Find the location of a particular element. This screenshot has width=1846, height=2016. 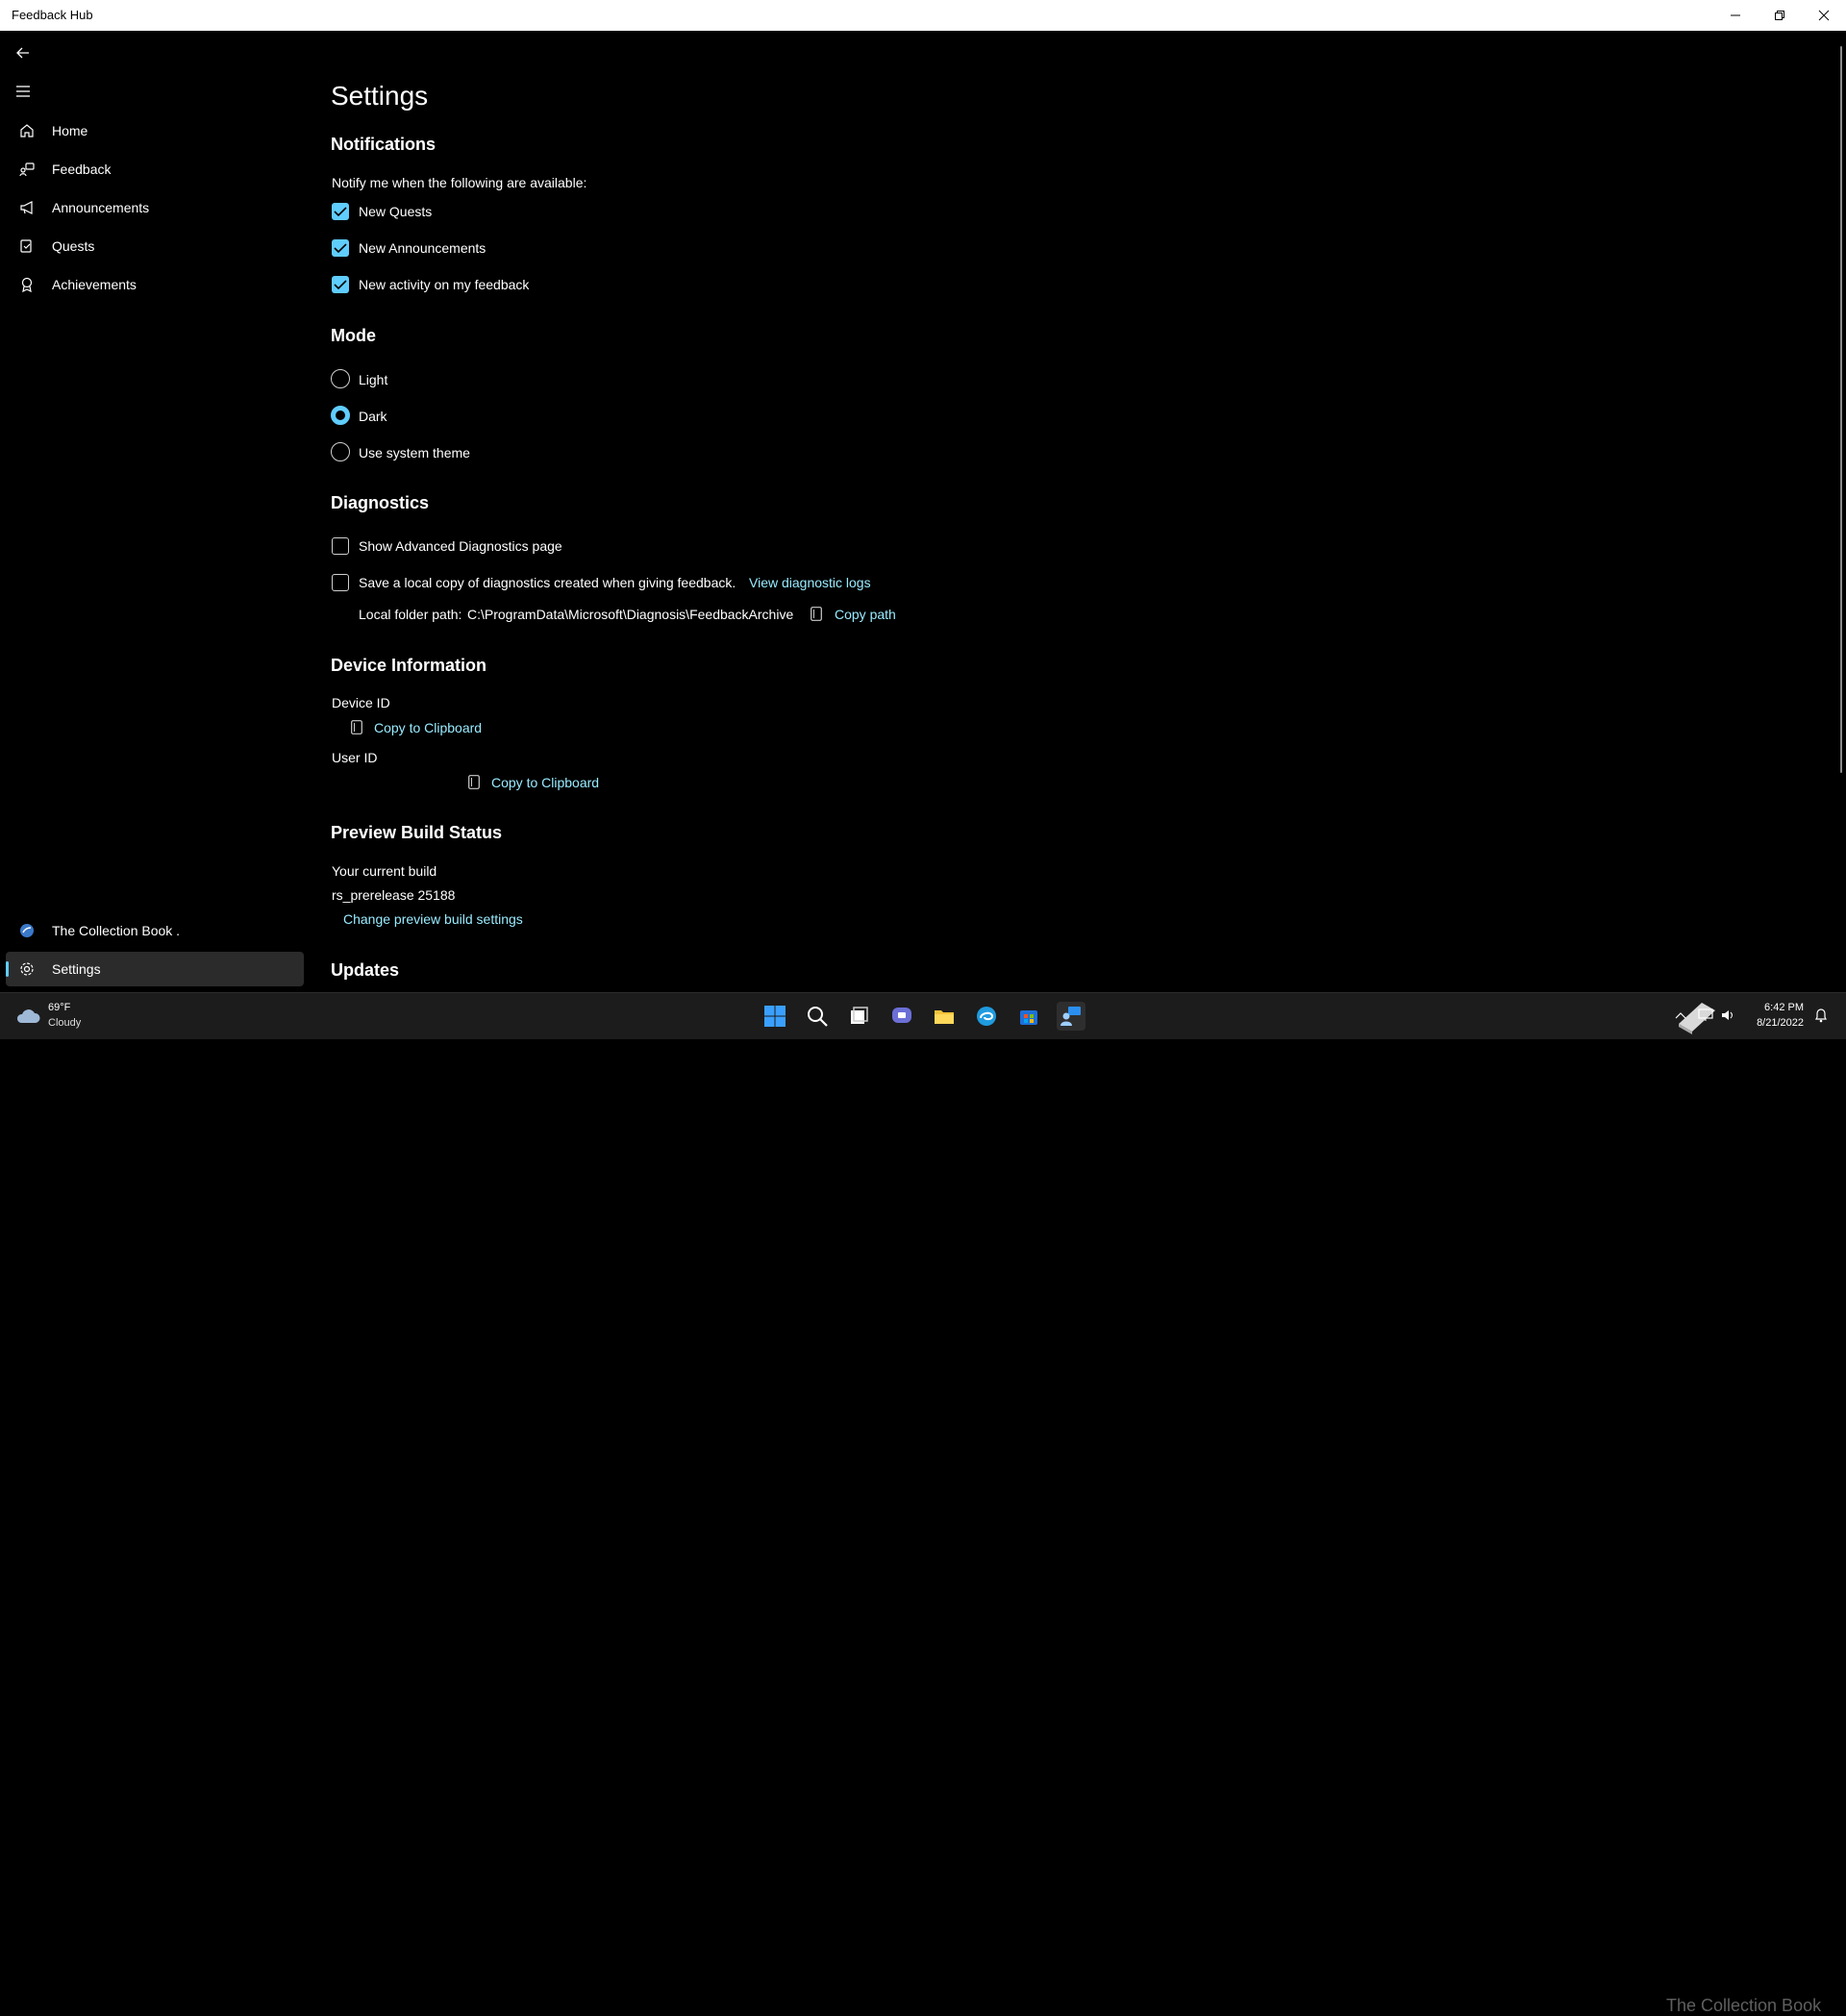

show-advanced-diagnostics-checkbox is located at coordinates (340, 546).